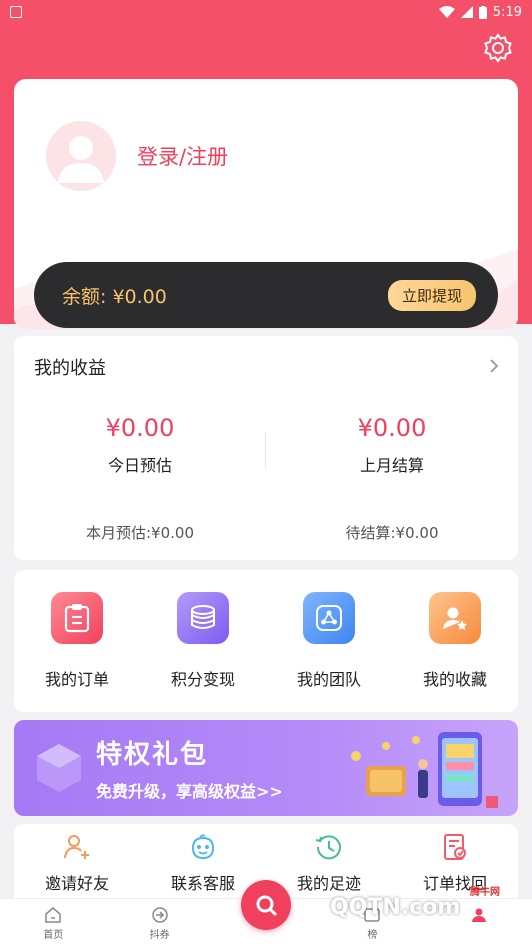  What do you see at coordinates (485, 892) in the screenshot?
I see `watermark-site: 腾牛网` at bounding box center [485, 892].